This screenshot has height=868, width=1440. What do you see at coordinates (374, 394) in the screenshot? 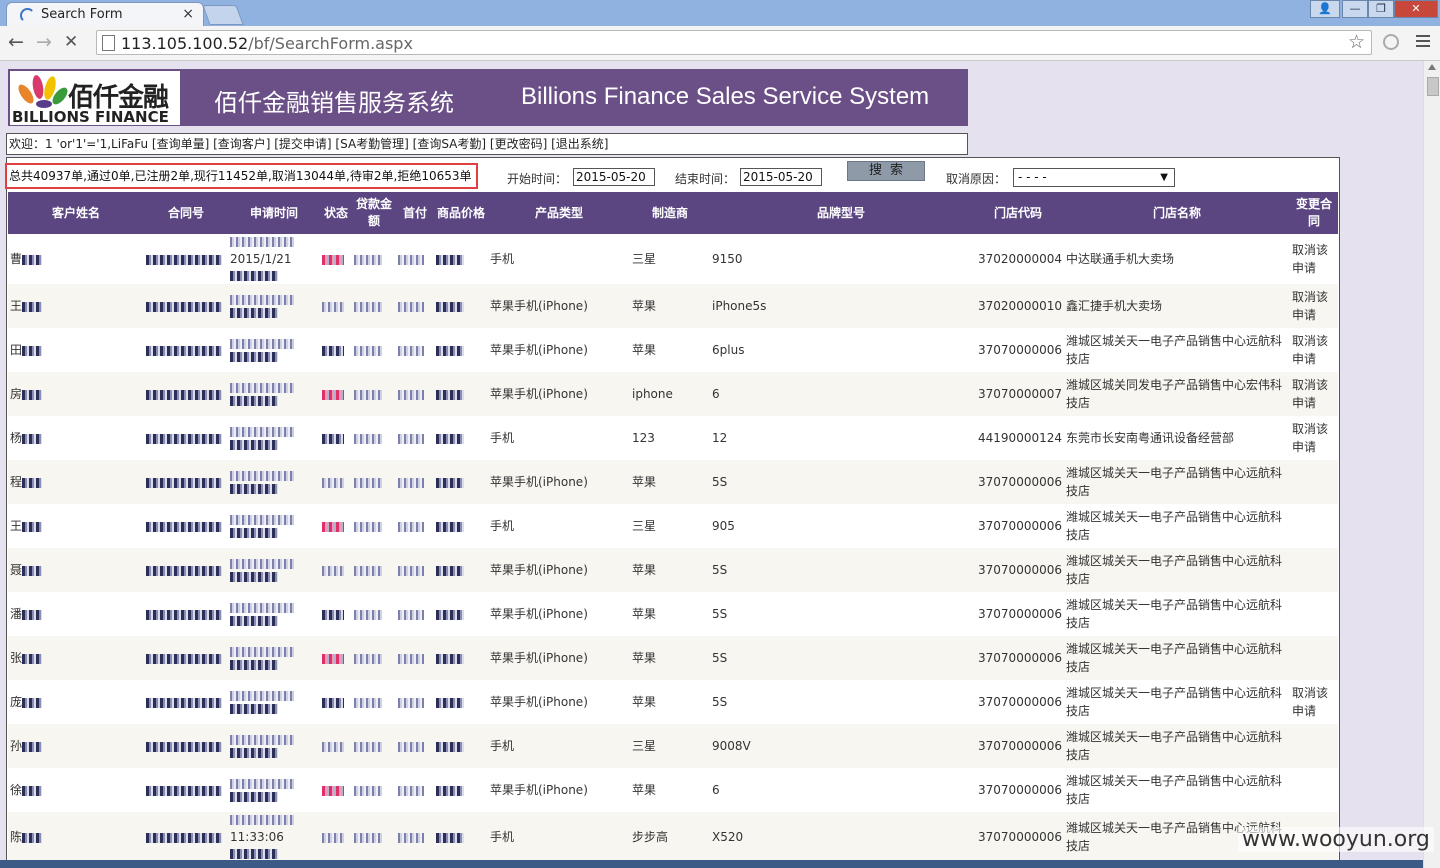
I see `cell-loan-amount` at bounding box center [374, 394].